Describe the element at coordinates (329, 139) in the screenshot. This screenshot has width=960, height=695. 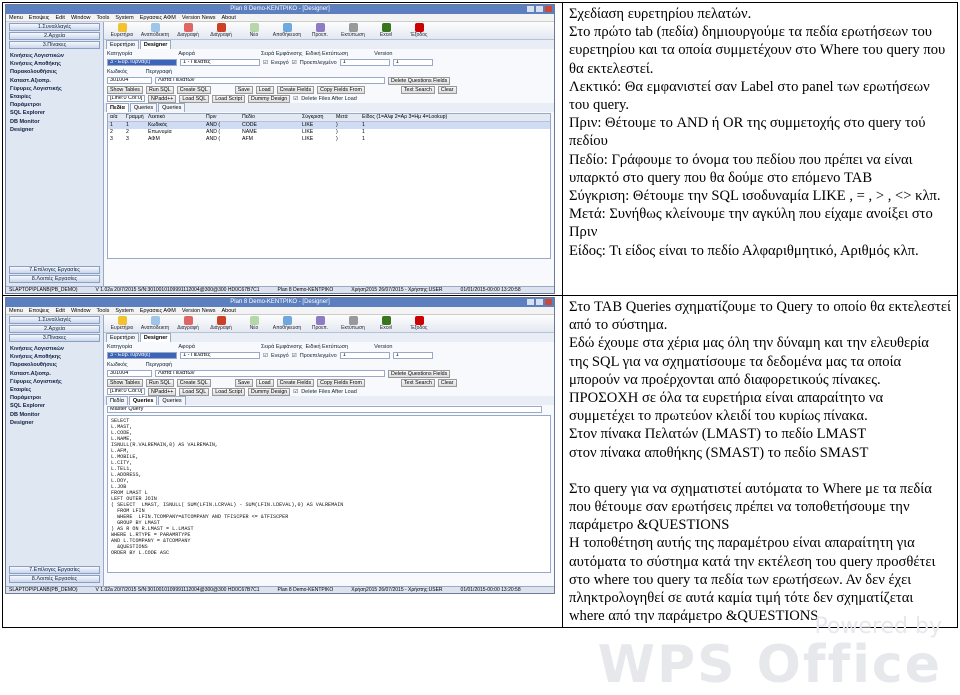
I see `table-row: 3 3 ΑΦΜ AND ( AFM LIKE ) 1` at that location.